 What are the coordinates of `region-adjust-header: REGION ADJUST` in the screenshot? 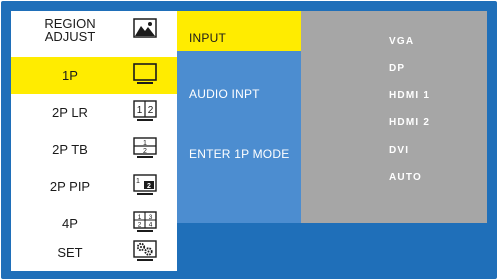 It's located at (94, 29).